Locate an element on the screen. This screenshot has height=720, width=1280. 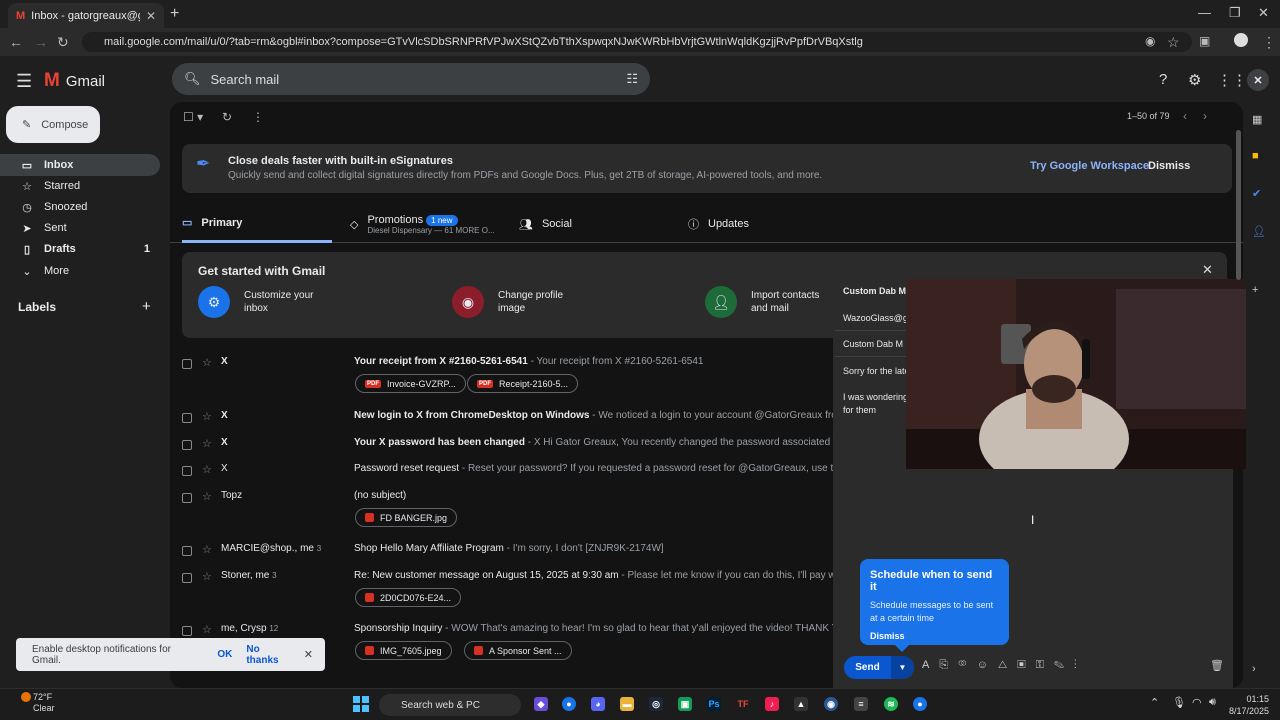
add-addon-icon: + is located at coordinates (1255, 290).